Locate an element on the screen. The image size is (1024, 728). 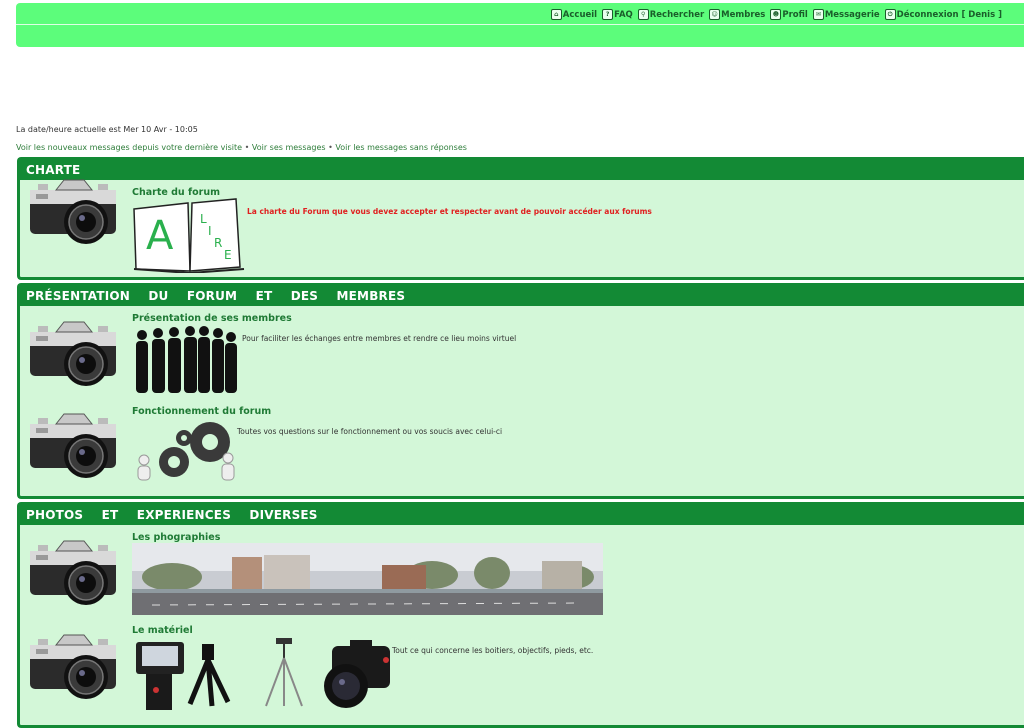
nav-divider is located at coordinates (520, 24).